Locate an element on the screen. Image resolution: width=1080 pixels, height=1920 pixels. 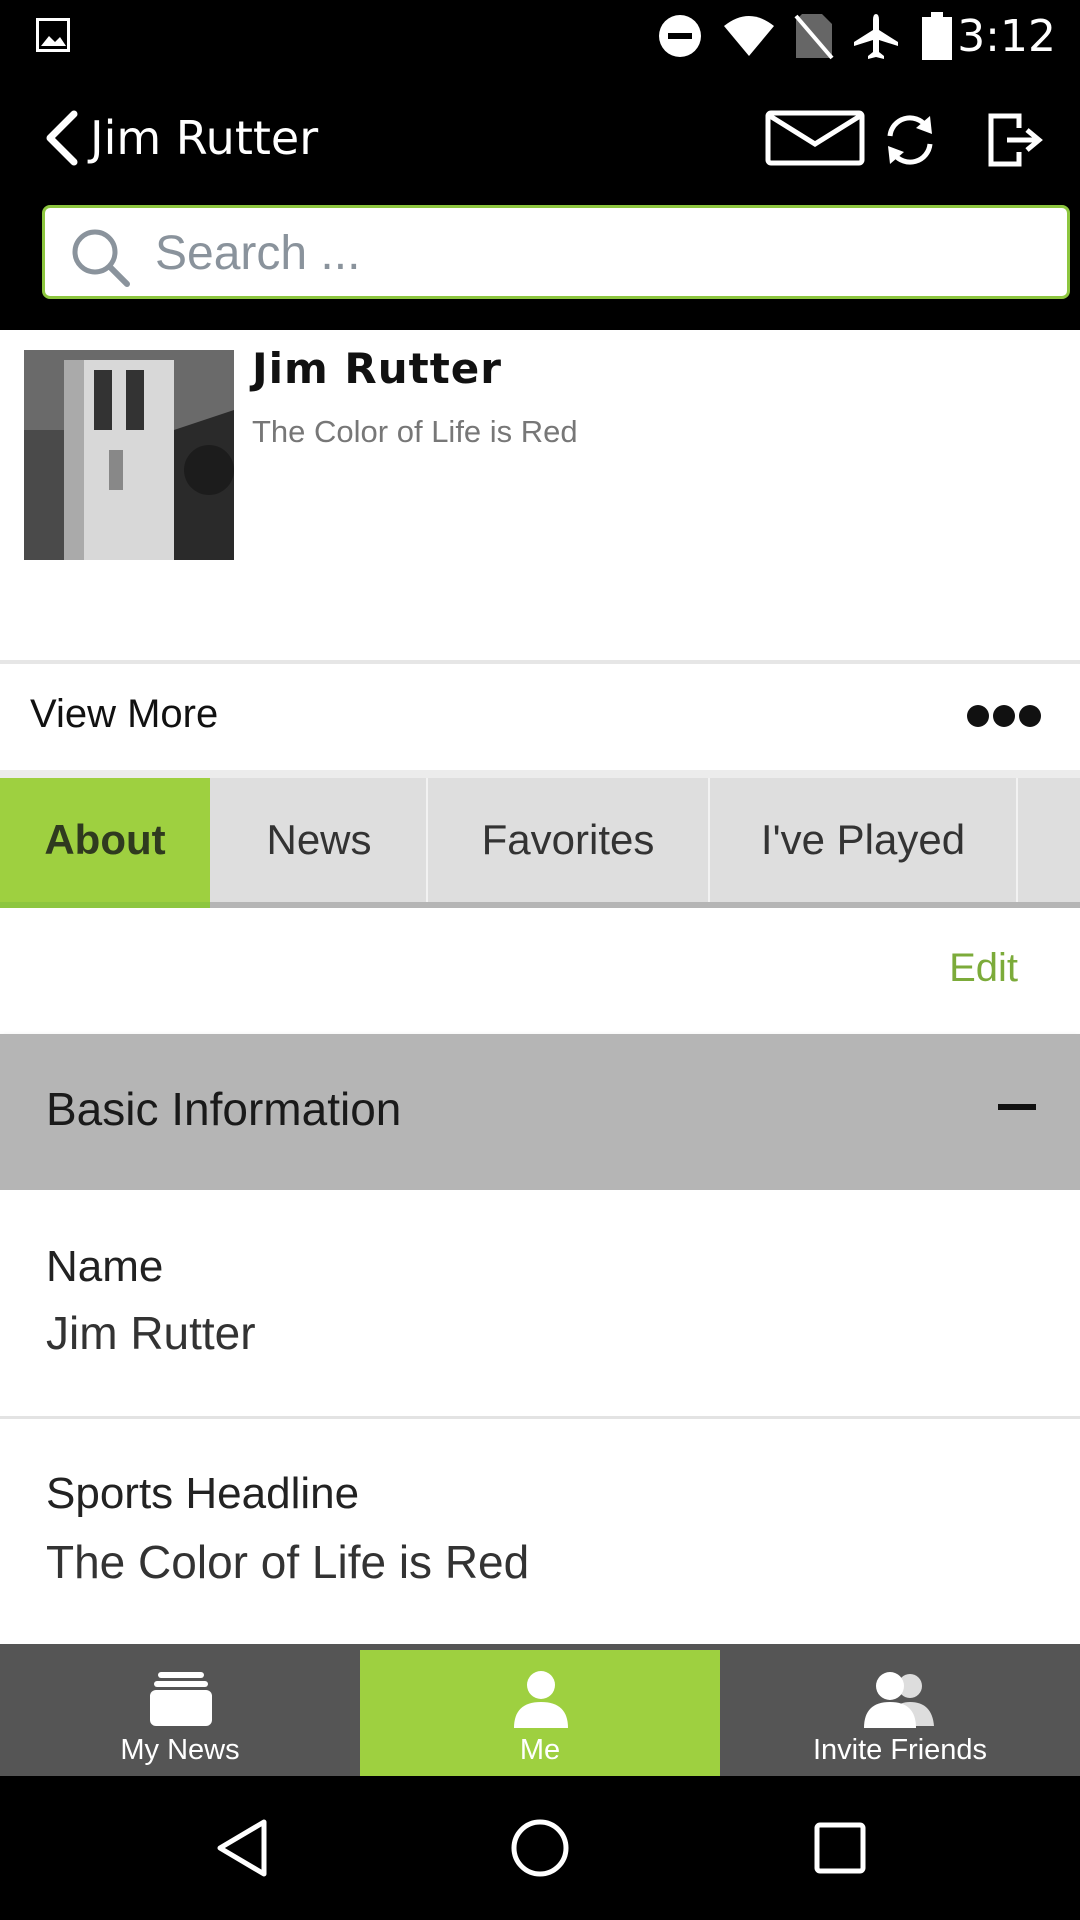
recents-square-icon is located at coordinates (840, 1848).